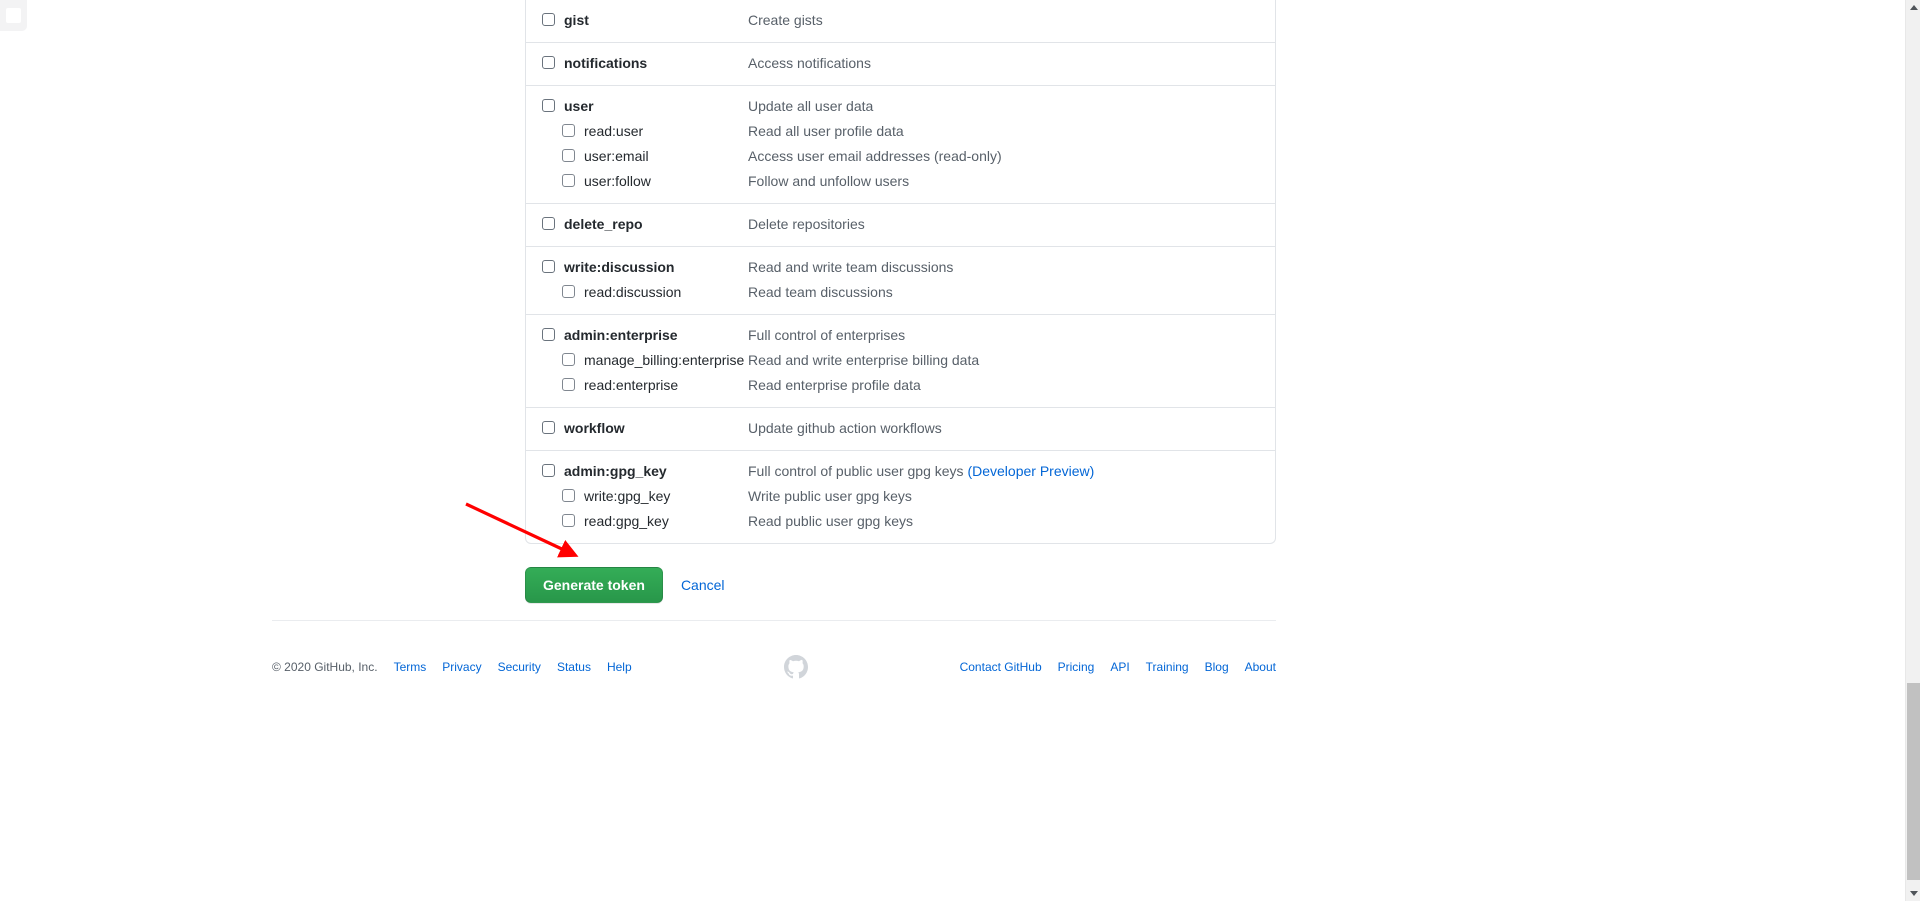 The width and height of the screenshot is (1920, 901). What do you see at coordinates (666, 131) in the screenshot?
I see `scope-name-label: read:user` at bounding box center [666, 131].